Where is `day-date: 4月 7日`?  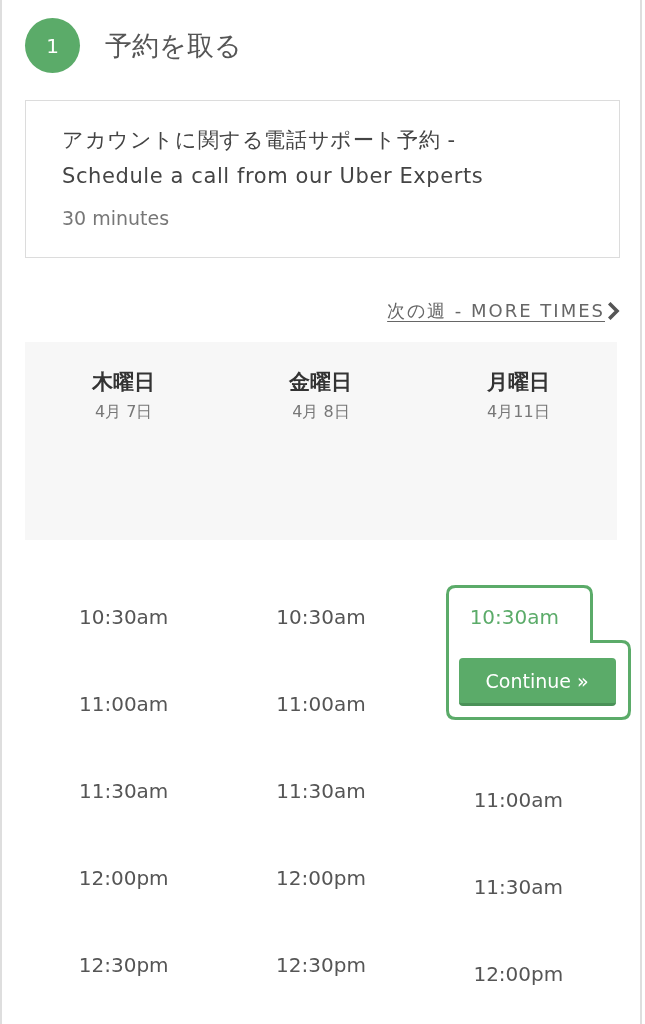
day-date: 4月 7日 is located at coordinates (123, 412).